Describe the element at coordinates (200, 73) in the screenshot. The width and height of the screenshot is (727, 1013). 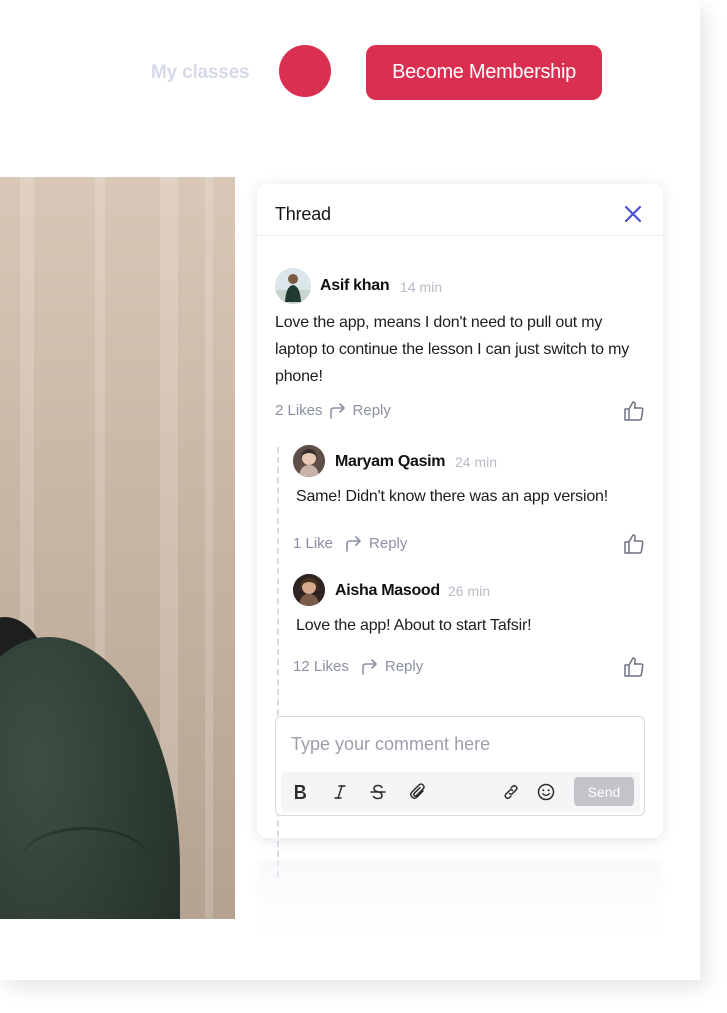
I see `nav-my-classes: My classes` at that location.